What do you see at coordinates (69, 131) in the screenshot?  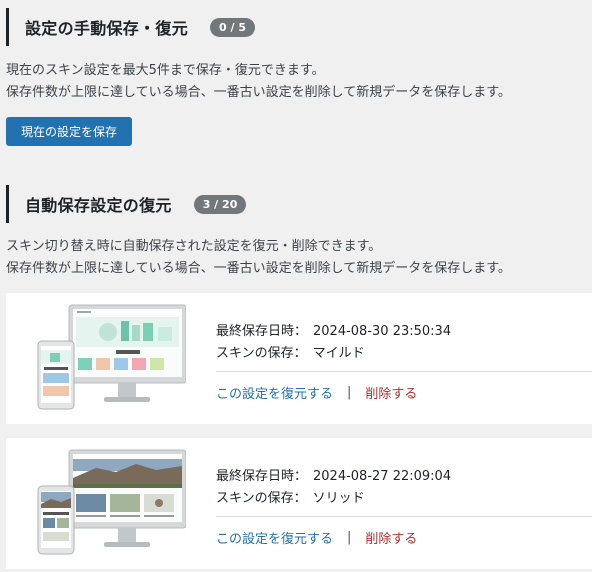 I see `save-current-settings-button: 現在の設定を保存` at bounding box center [69, 131].